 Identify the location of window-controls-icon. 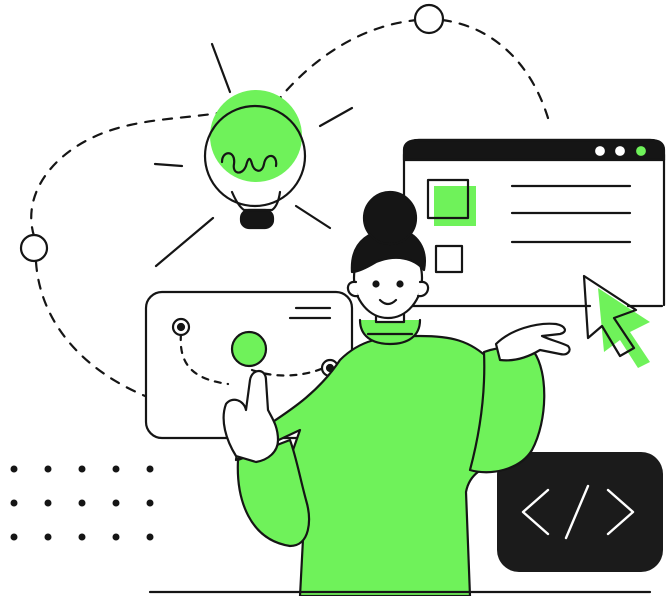
(620, 151).